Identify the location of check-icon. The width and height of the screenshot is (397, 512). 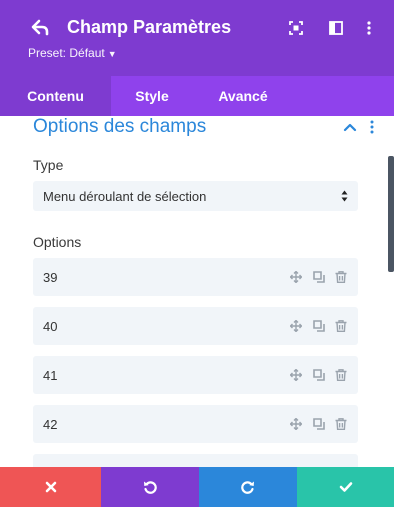
(345, 487).